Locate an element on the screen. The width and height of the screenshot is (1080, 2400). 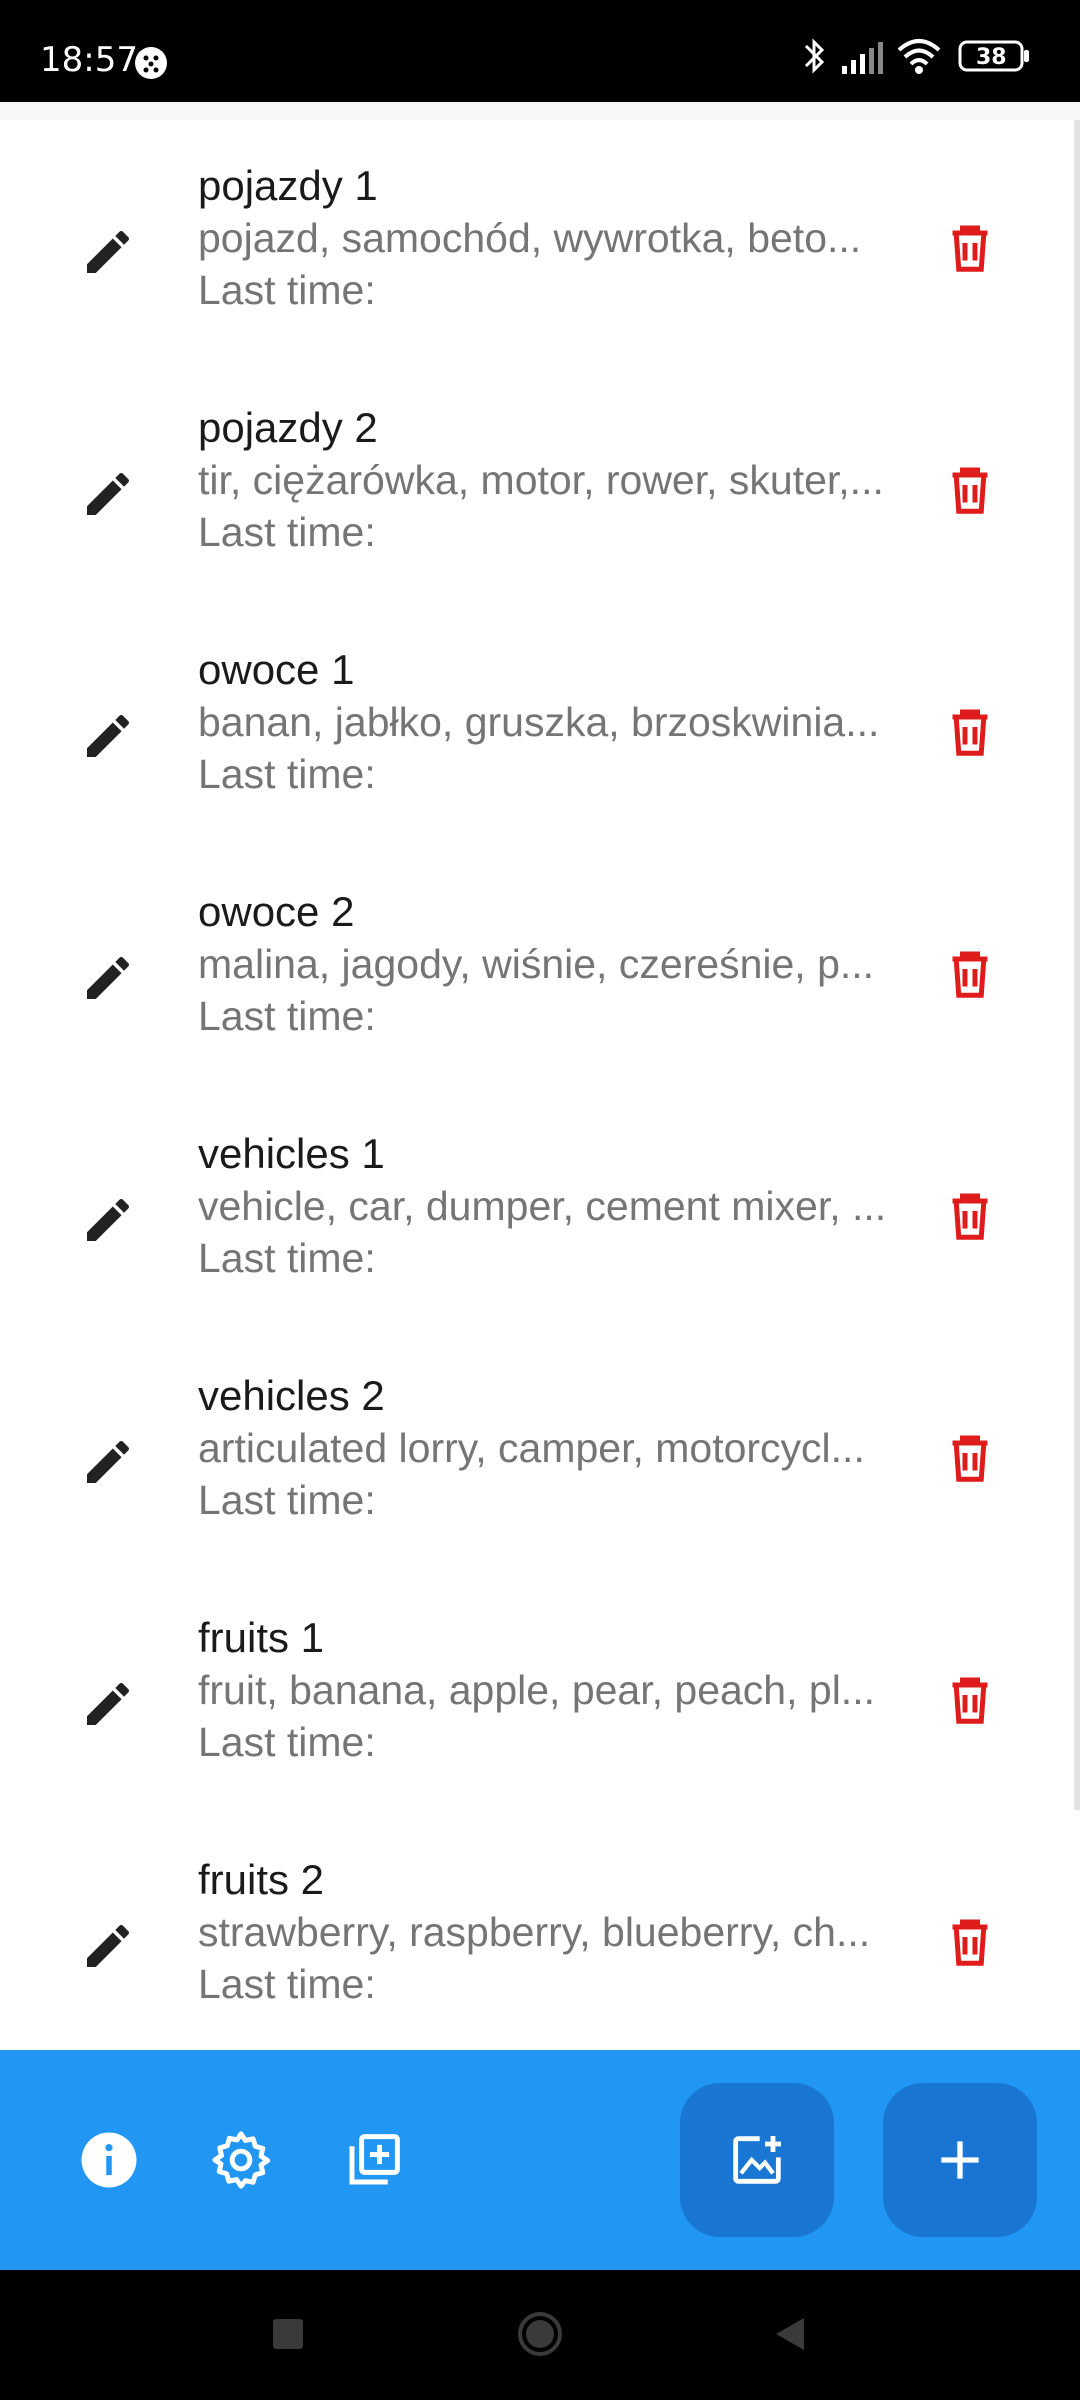
scrollbar is located at coordinates (1077, 965).